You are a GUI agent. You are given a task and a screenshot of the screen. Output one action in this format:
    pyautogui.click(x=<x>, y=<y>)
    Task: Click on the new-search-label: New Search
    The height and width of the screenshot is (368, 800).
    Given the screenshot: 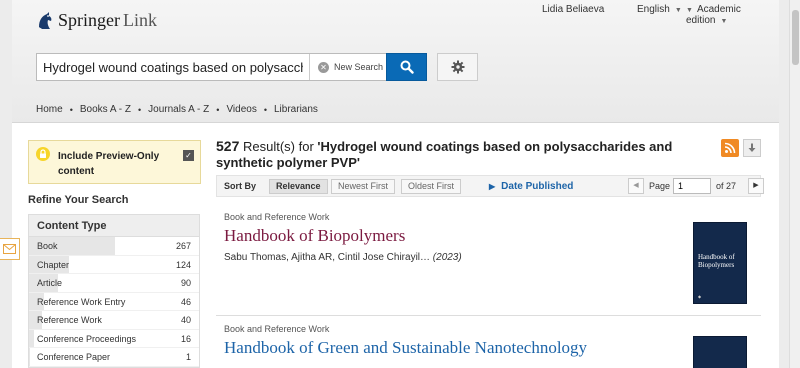 What is the action you would take?
    pyautogui.click(x=359, y=67)
    